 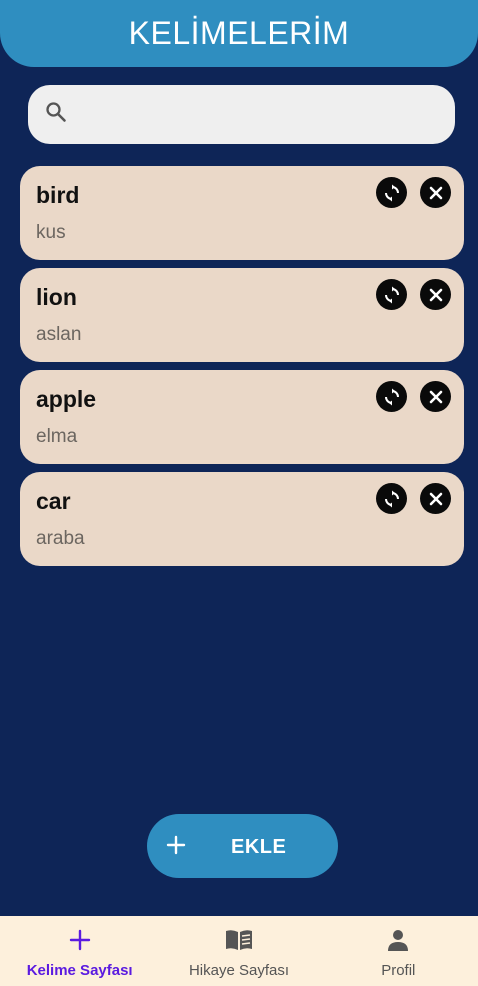 I want to click on app-header: KELİMELERİM, so click(x=239, y=33).